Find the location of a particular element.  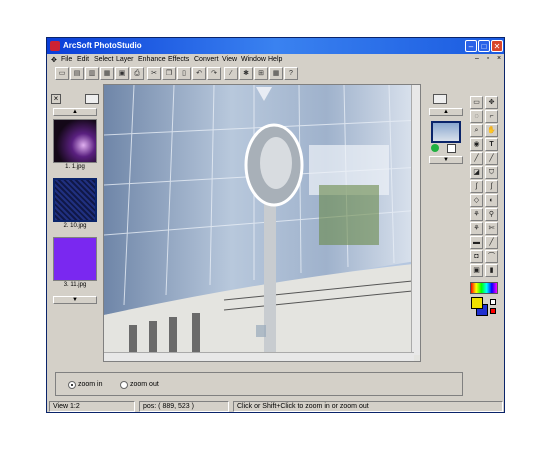

crop-icon: ⌐ is located at coordinates (491, 116).